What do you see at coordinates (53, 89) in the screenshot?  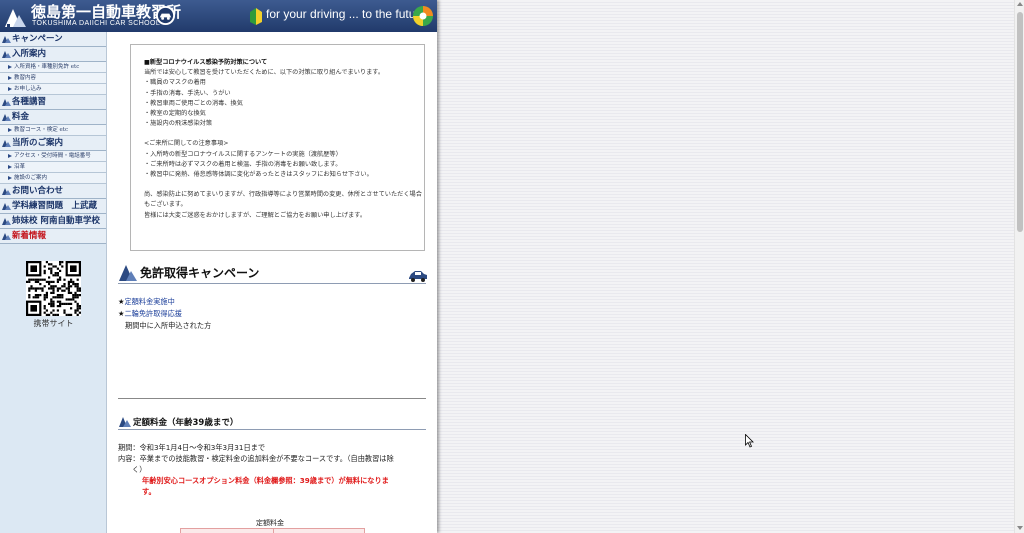 I see `sidebar-subitem: お申し込み` at bounding box center [53, 89].